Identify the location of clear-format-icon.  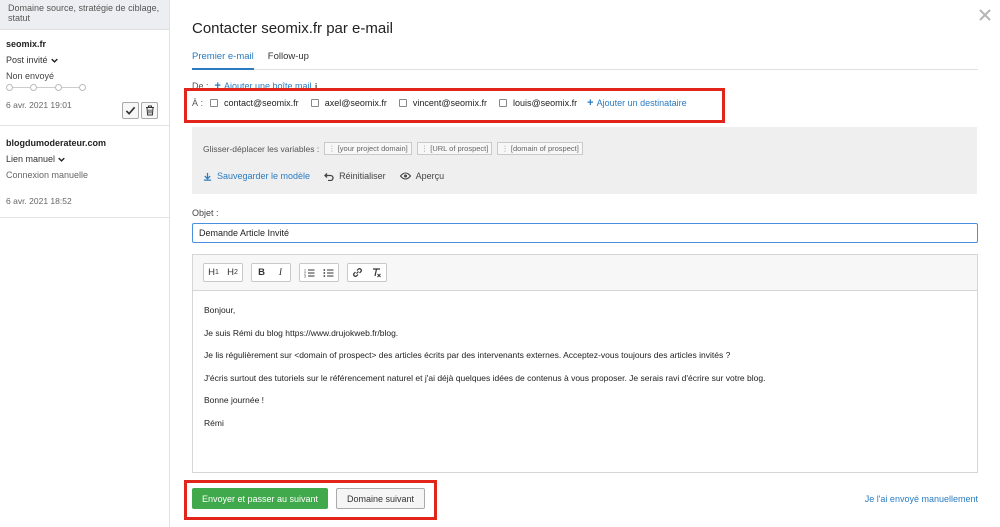
(377, 273).